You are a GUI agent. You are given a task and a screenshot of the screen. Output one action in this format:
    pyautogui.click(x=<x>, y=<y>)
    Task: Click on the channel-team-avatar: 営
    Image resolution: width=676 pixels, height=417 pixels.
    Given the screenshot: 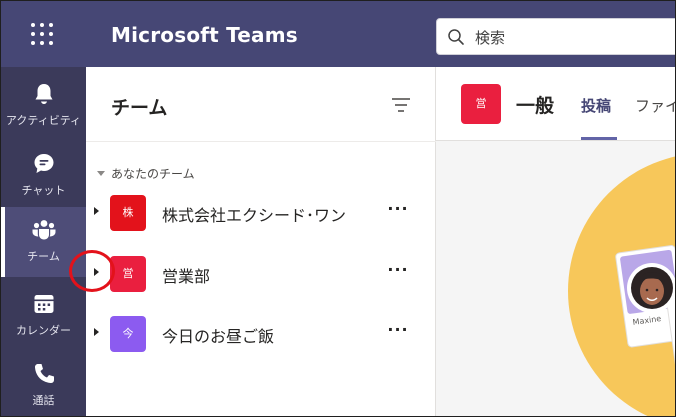 What is the action you would take?
    pyautogui.click(x=481, y=104)
    